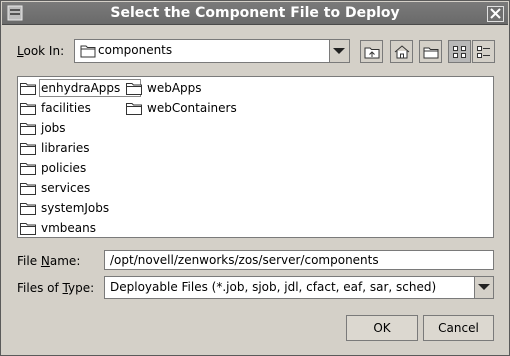 The image size is (510, 356). I want to click on list-item: webContainers, so click(186, 108).